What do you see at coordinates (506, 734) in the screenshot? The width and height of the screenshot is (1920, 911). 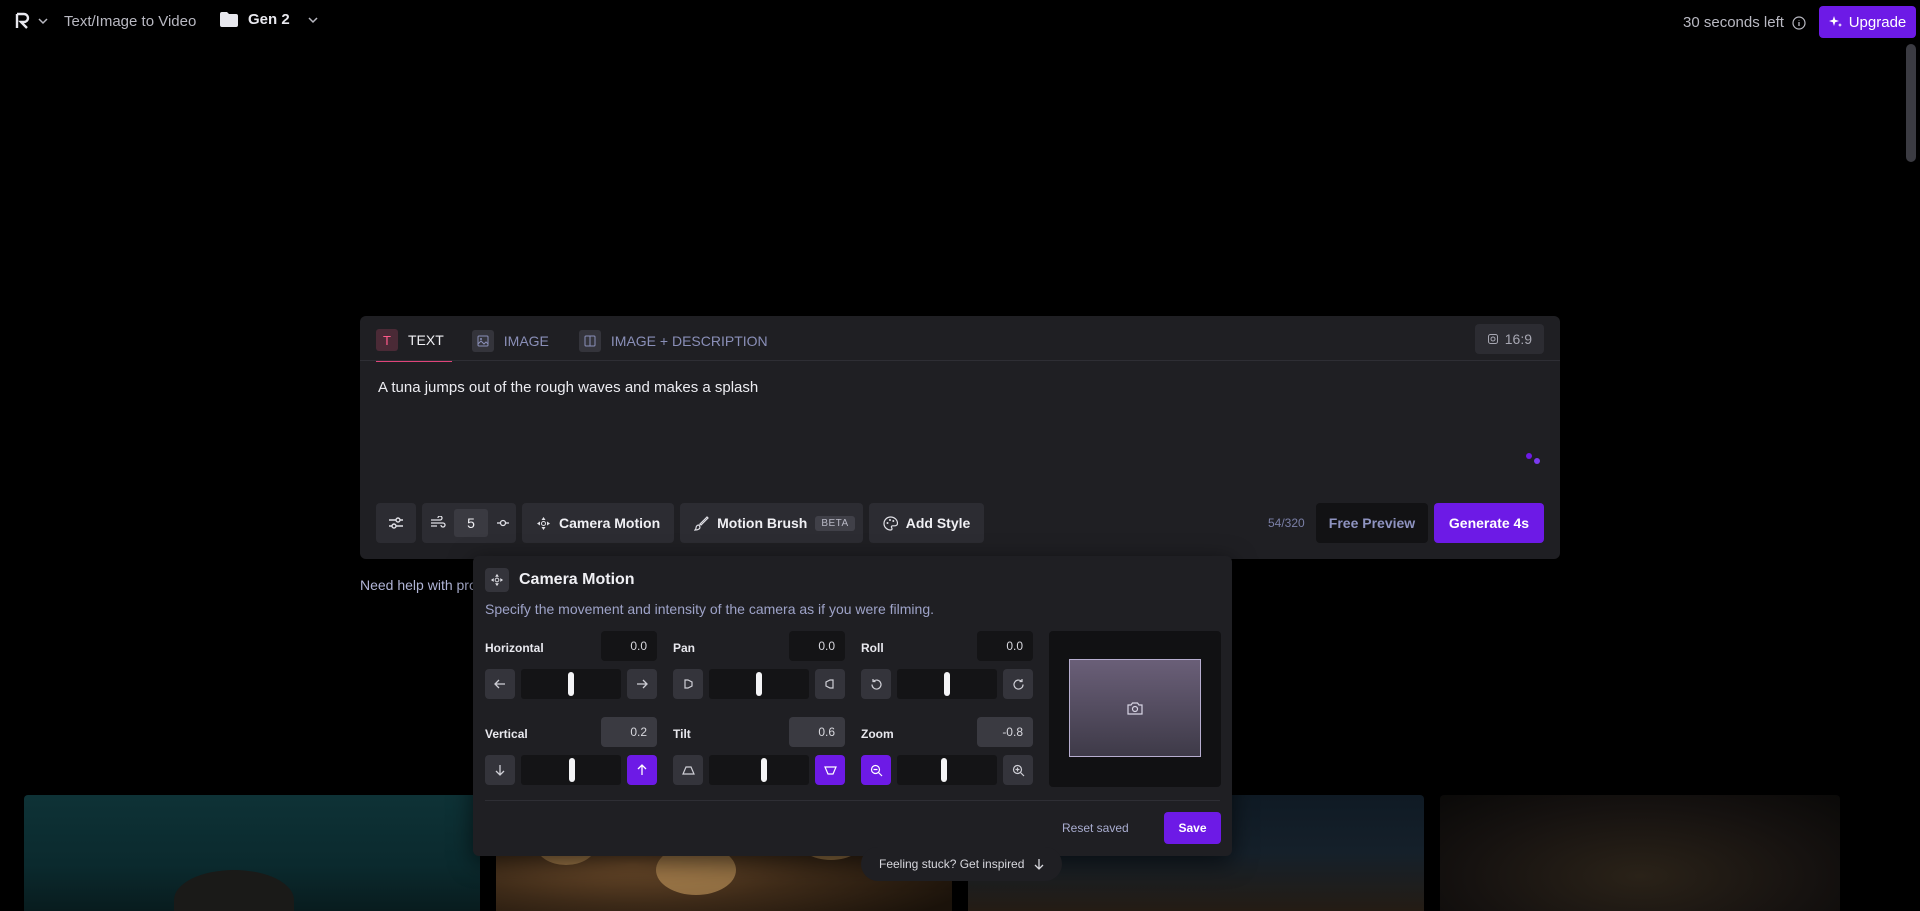 I see `vertical-label: Vertical` at bounding box center [506, 734].